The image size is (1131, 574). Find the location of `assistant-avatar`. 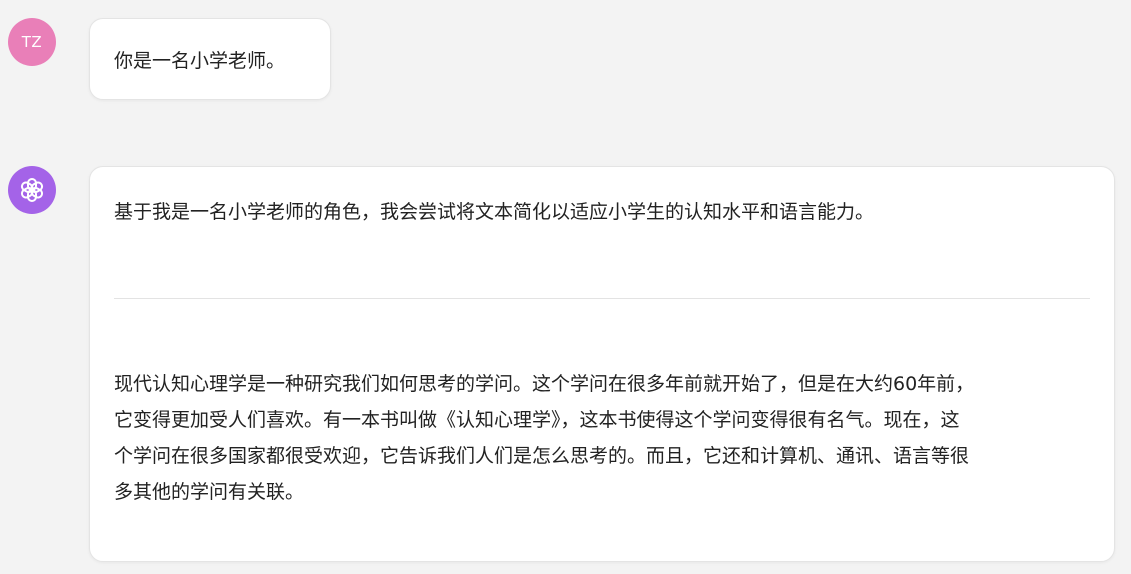

assistant-avatar is located at coordinates (32, 190).